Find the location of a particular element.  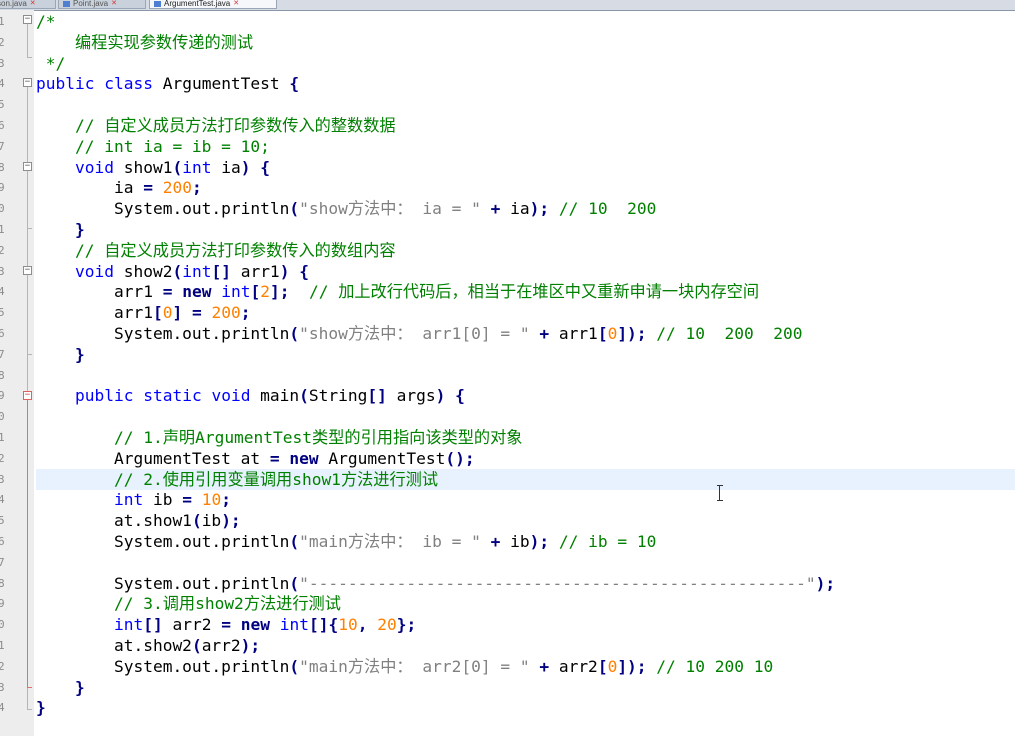

tab-point-java: Point.java ✕ is located at coordinates (102, 4).